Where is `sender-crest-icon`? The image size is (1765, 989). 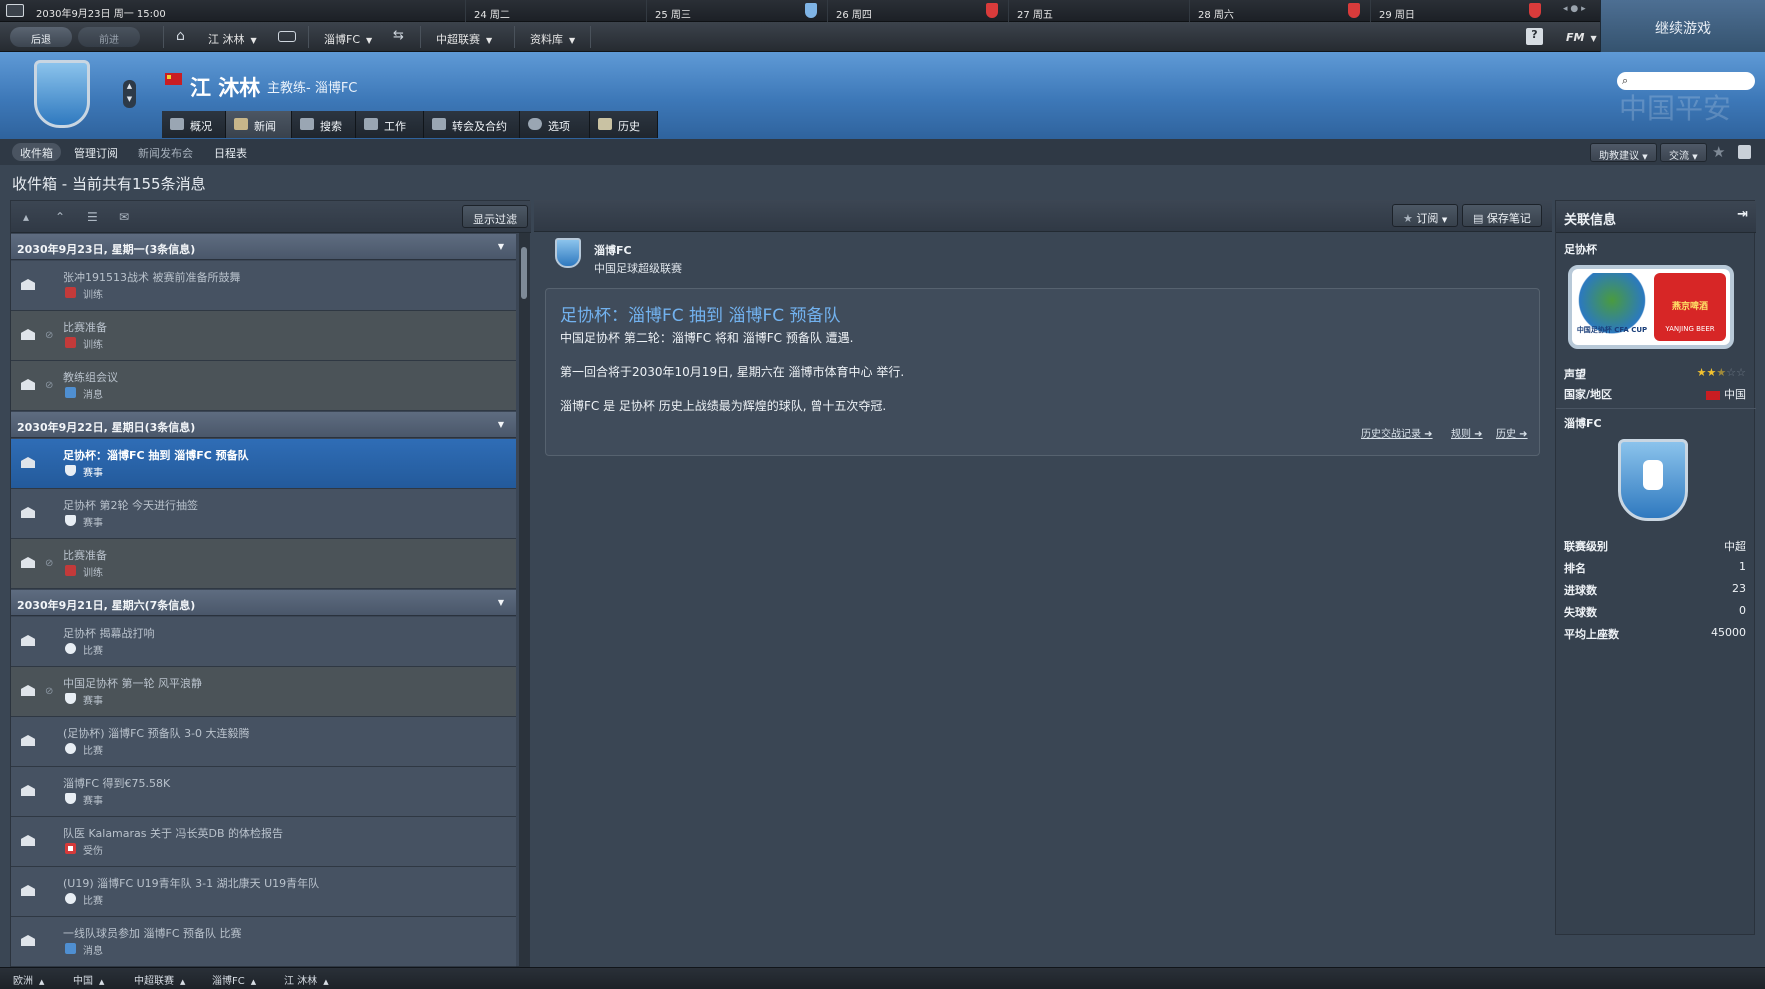 sender-crest-icon is located at coordinates (568, 253).